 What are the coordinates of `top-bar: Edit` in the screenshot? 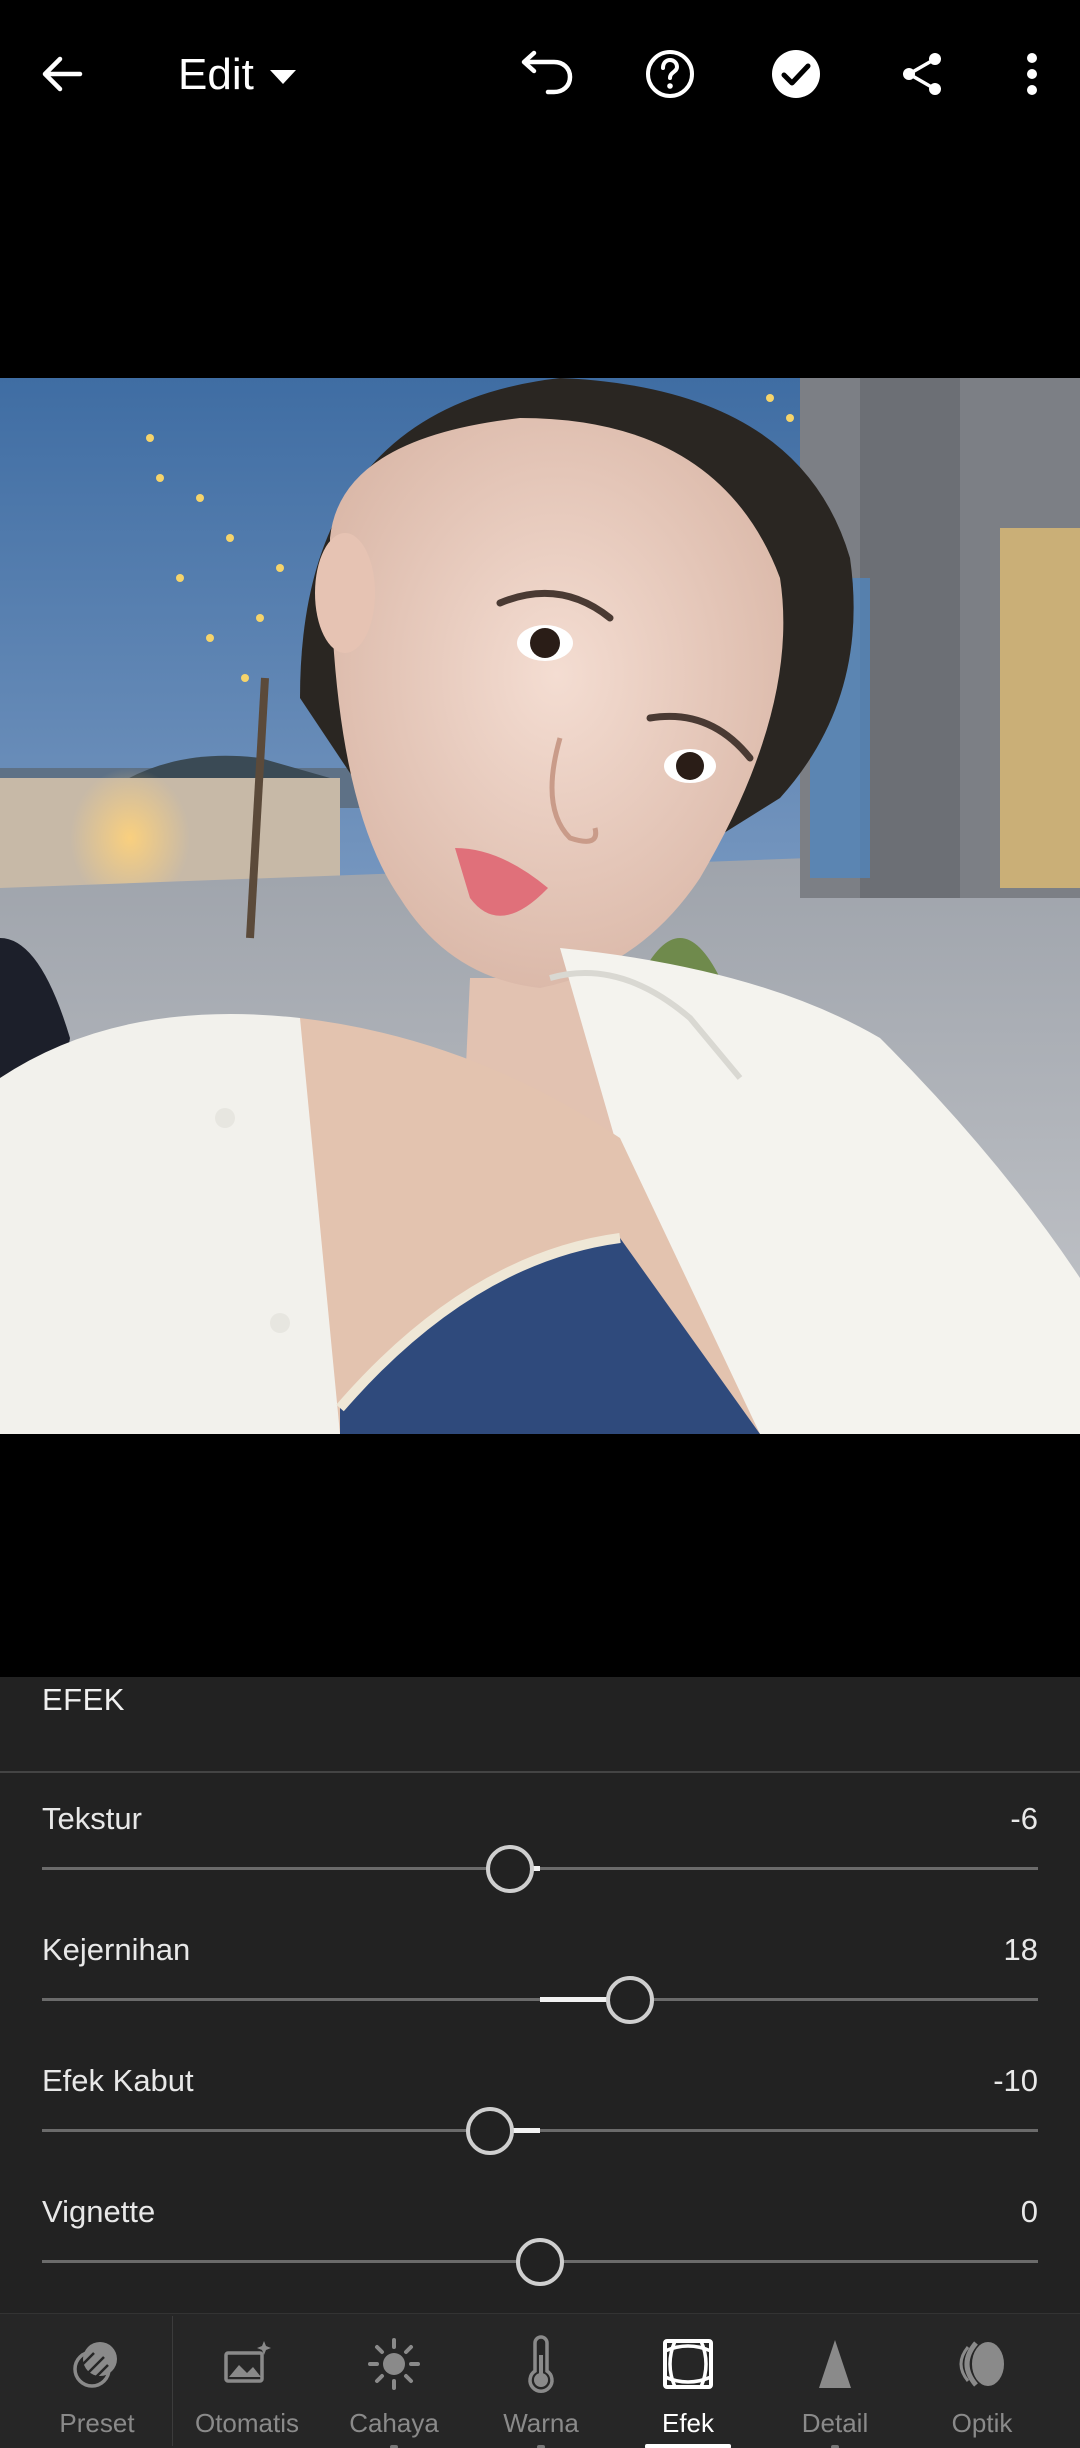 It's located at (540, 75).